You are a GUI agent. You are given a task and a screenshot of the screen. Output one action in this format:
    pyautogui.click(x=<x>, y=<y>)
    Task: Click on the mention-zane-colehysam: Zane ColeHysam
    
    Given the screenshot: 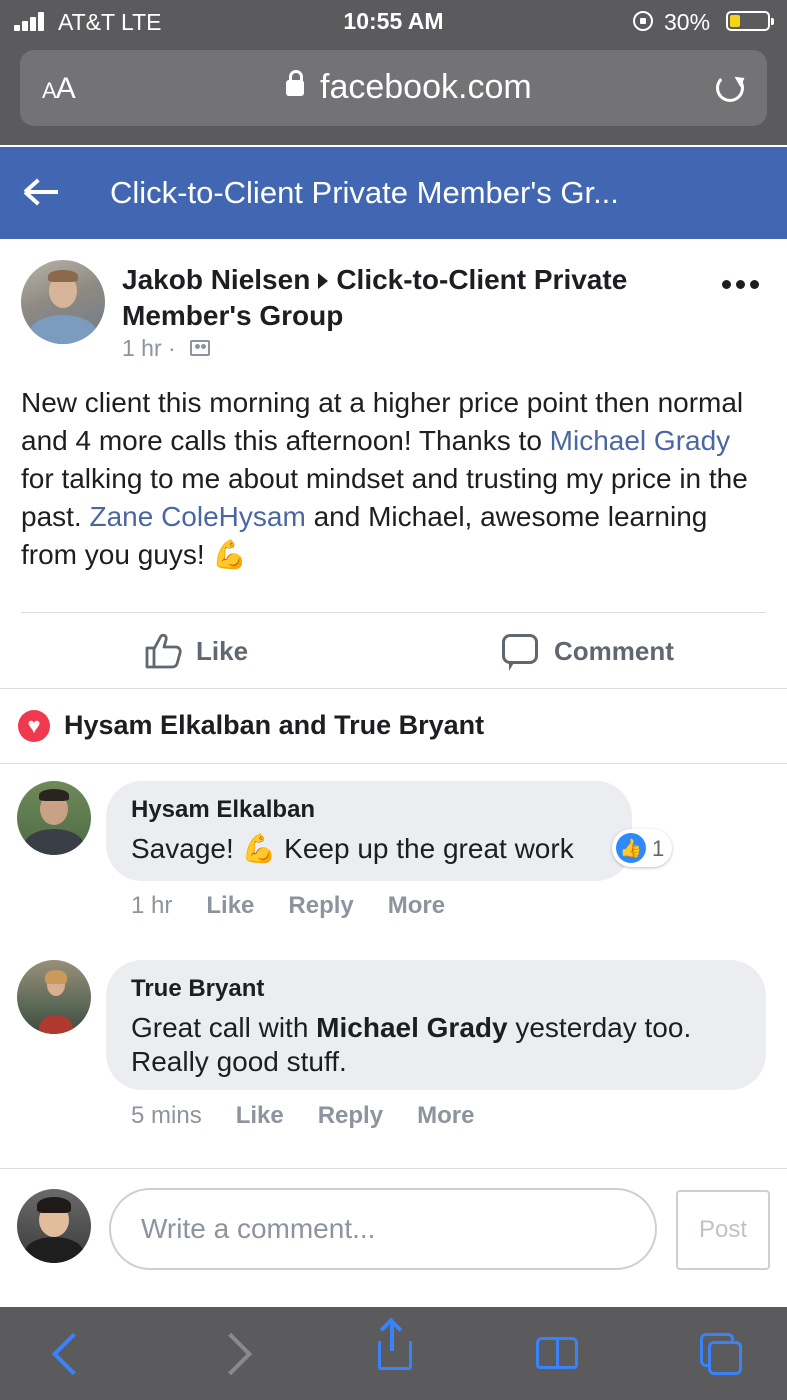 What is the action you would take?
    pyautogui.click(x=197, y=516)
    